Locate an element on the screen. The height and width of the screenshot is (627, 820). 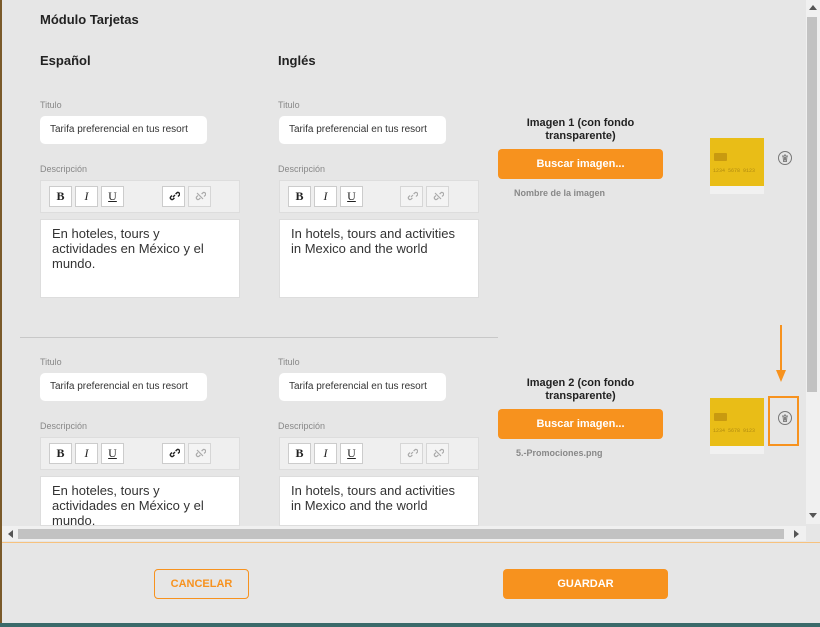
title-label-en-2: Titulo is located at coordinates (289, 362).